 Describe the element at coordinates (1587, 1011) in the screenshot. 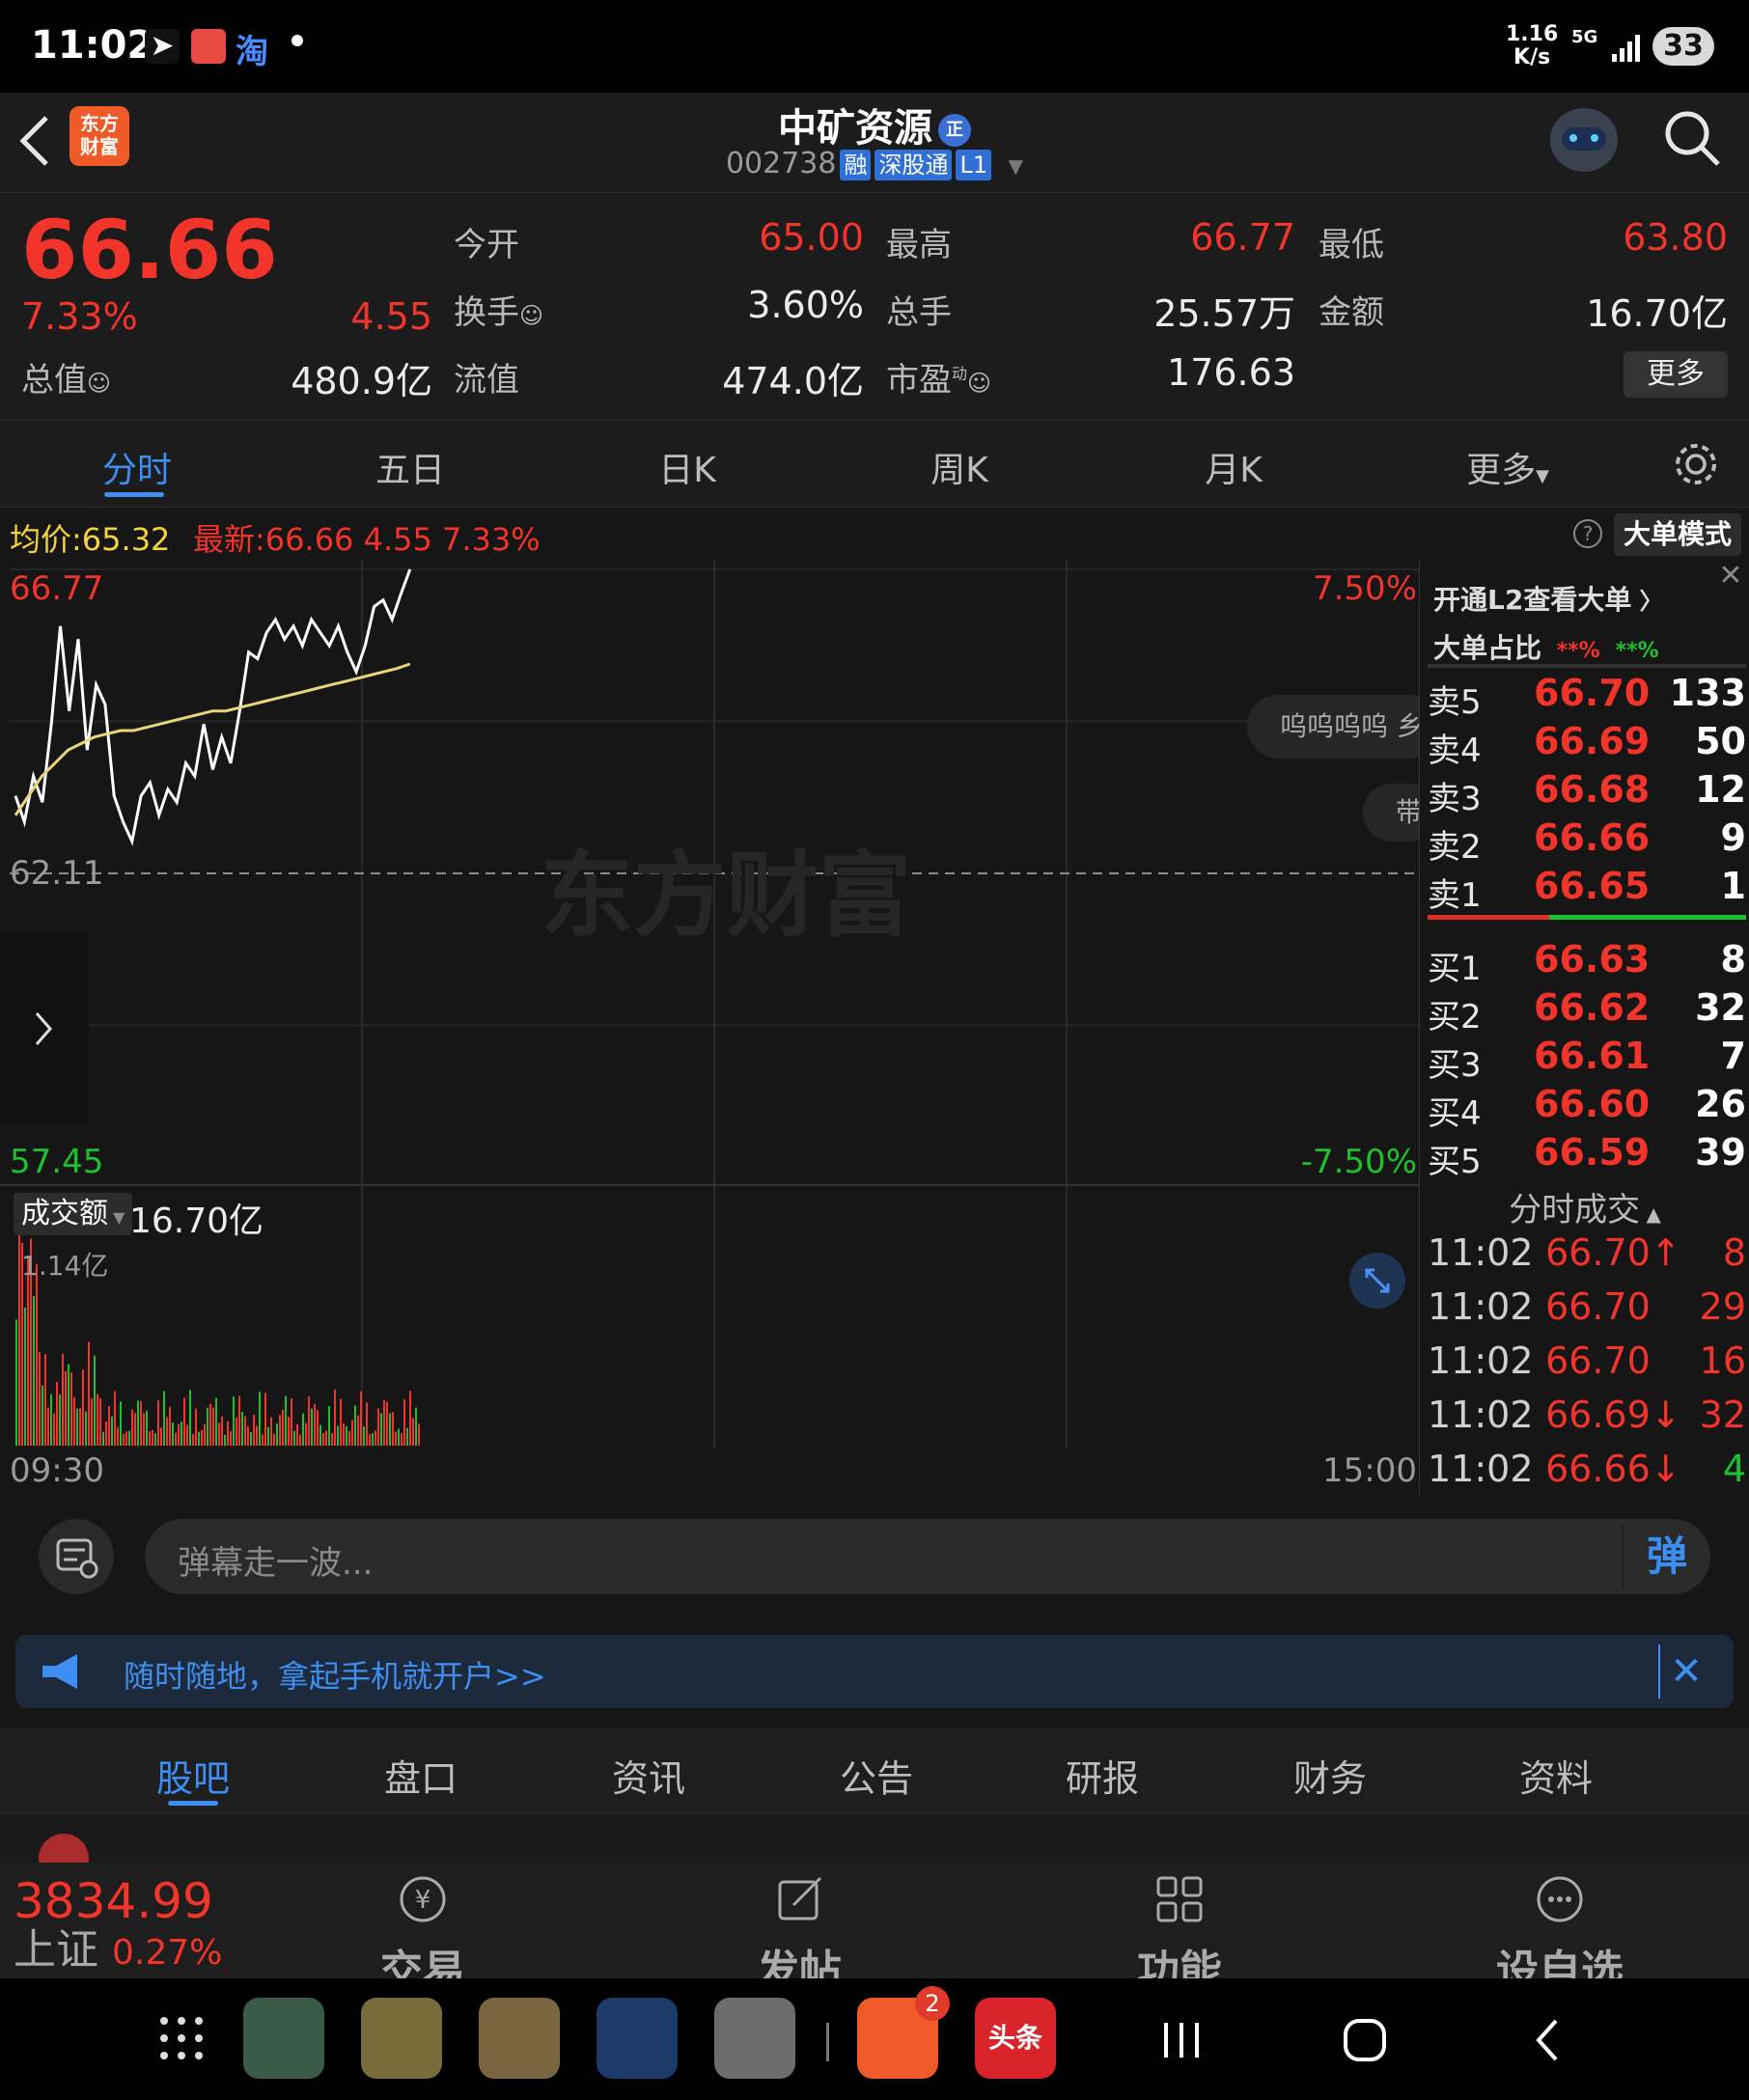

I see `bid-row: 买2 66.62 32` at that location.